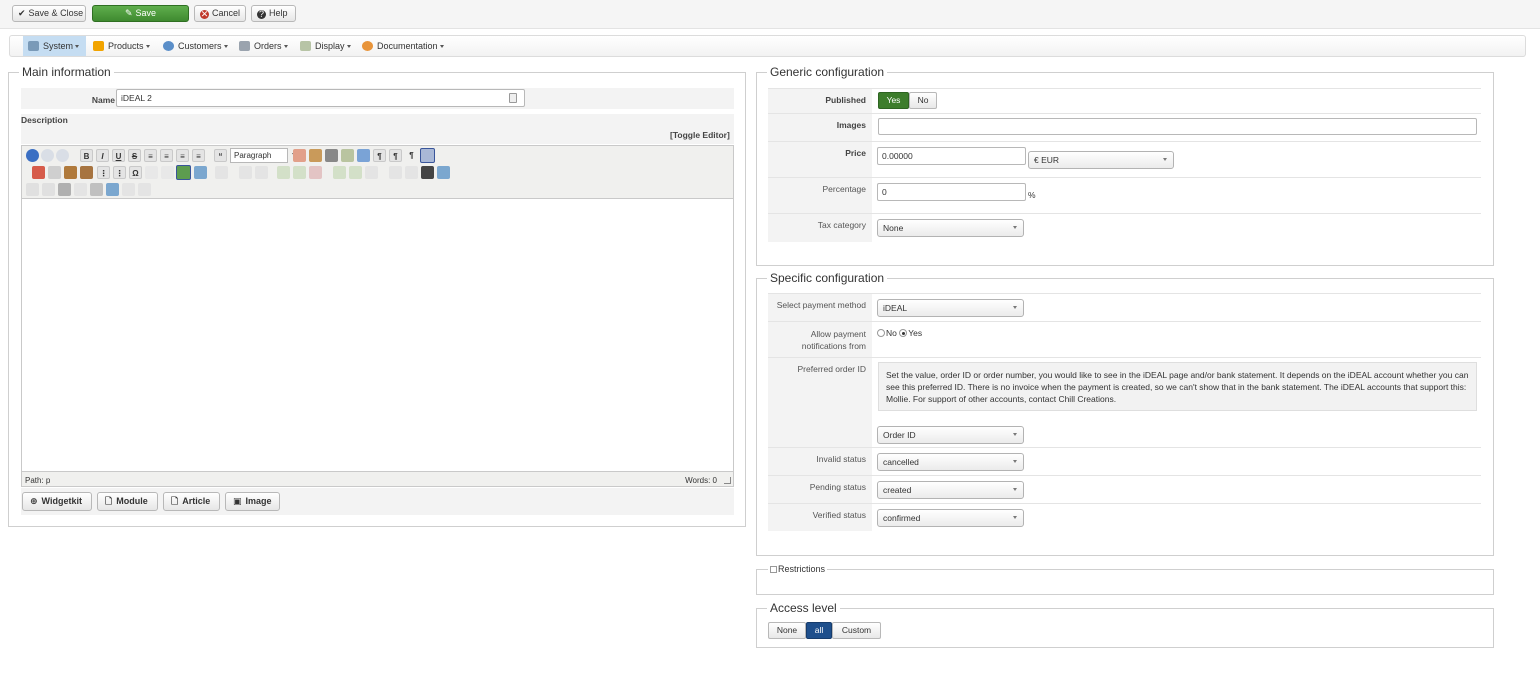 Image resolution: width=1540 pixels, height=683 pixels. Describe the element at coordinates (140, 13) in the screenshot. I see `save-button: ✎ Save` at that location.